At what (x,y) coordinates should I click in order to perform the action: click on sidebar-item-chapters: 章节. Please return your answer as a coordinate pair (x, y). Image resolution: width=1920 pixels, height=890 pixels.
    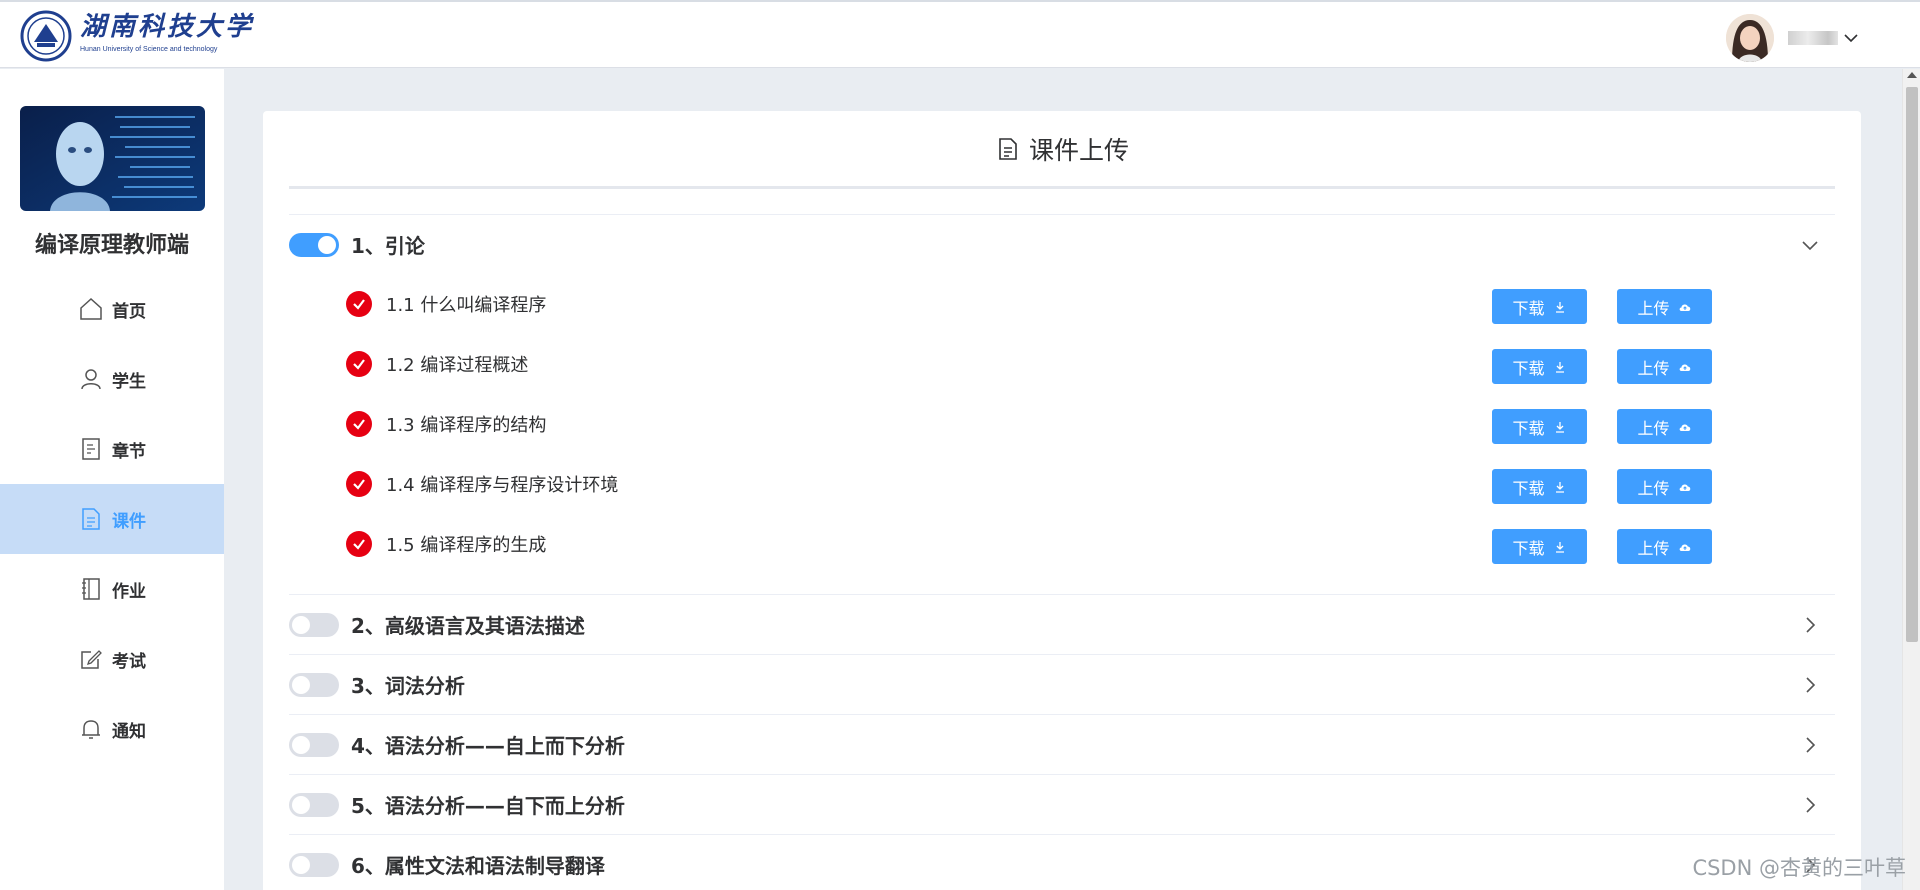
    Looking at the image, I should click on (112, 449).